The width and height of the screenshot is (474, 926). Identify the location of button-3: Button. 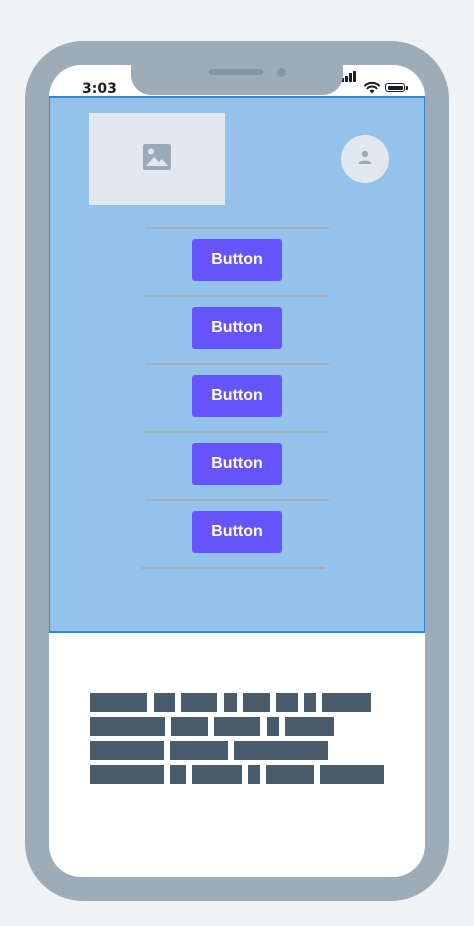
(237, 396).